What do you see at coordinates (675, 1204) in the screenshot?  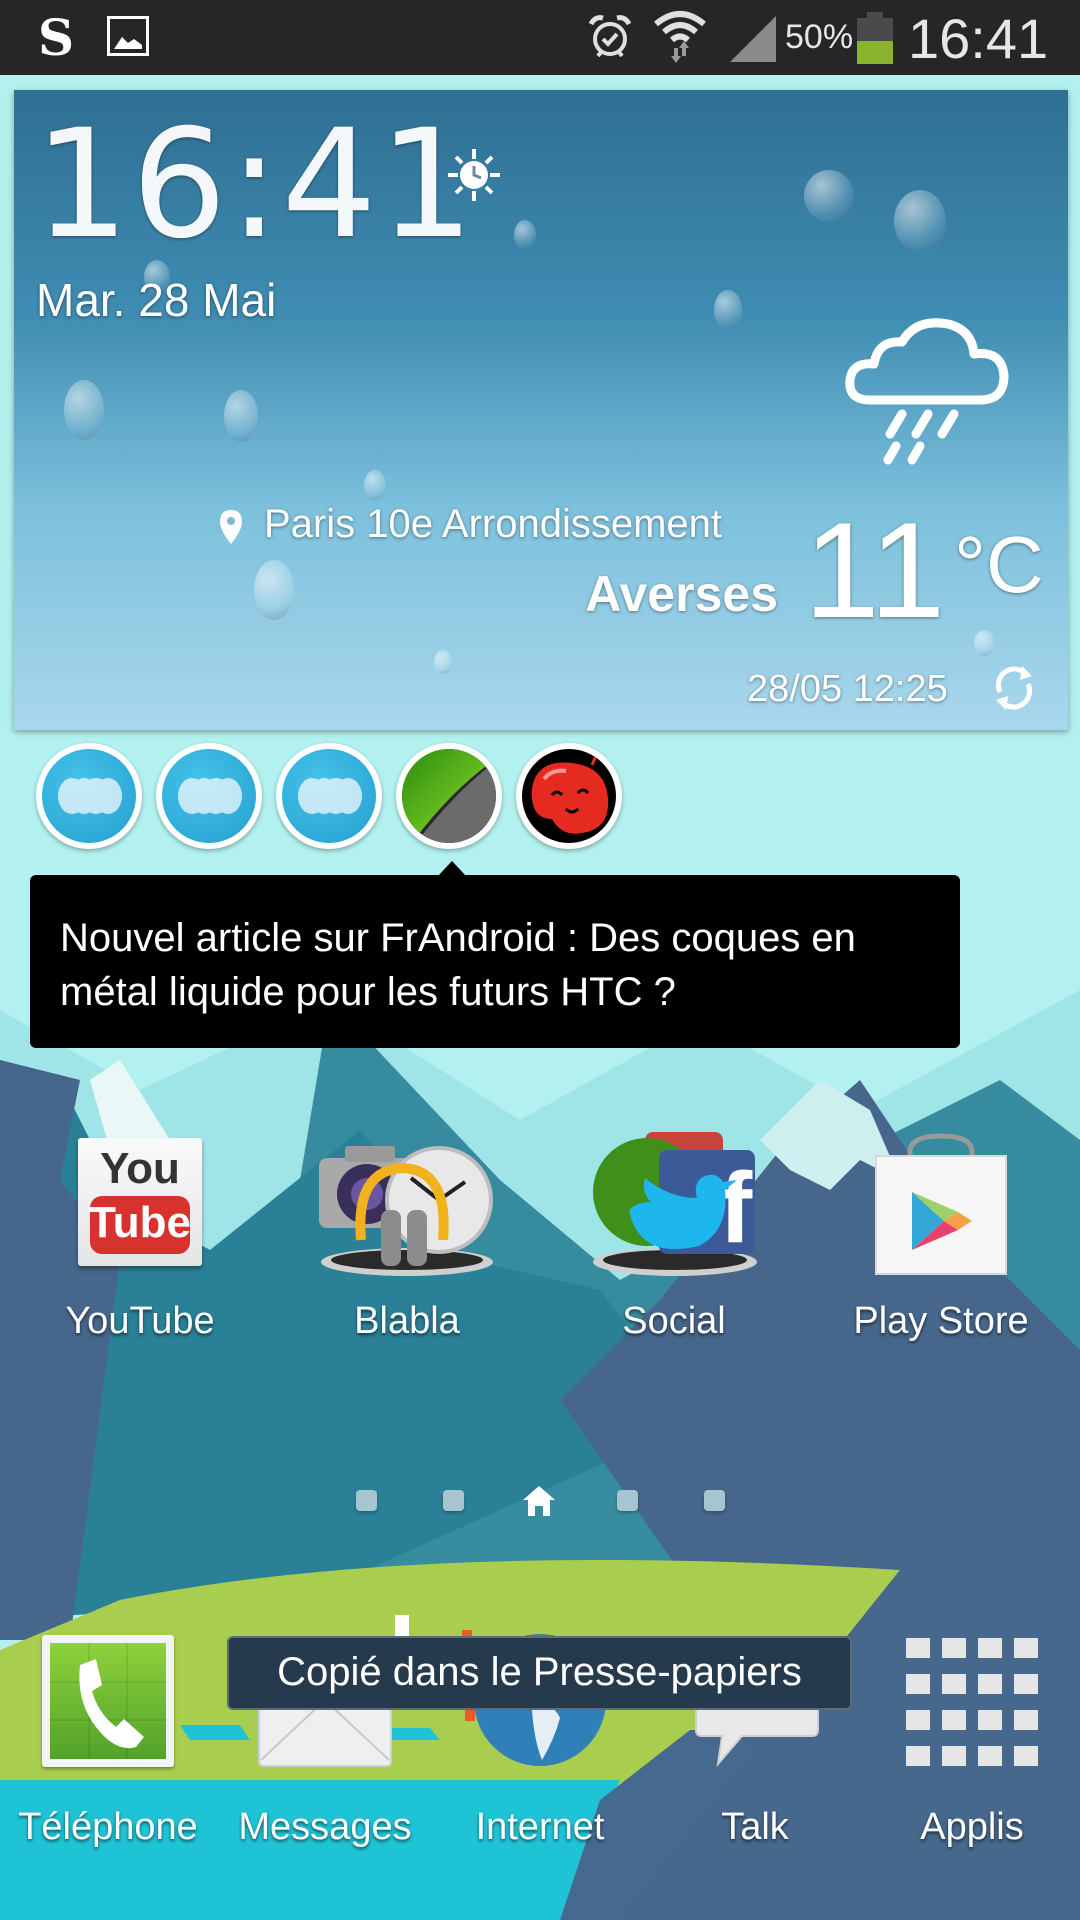 I see `folder-social-icon: f` at bounding box center [675, 1204].